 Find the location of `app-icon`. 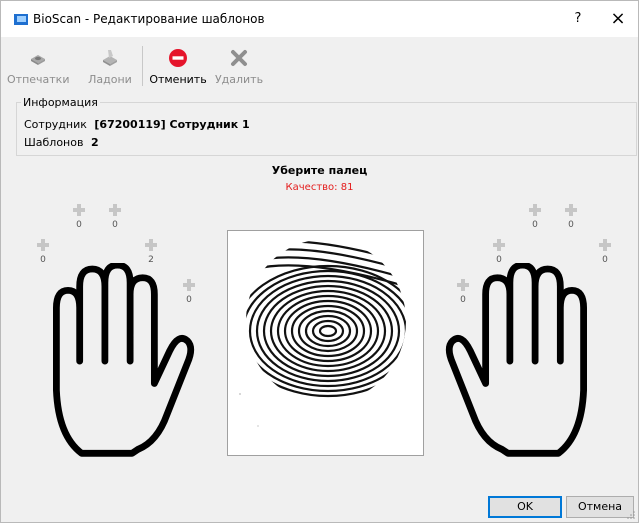

app-icon is located at coordinates (21, 19).